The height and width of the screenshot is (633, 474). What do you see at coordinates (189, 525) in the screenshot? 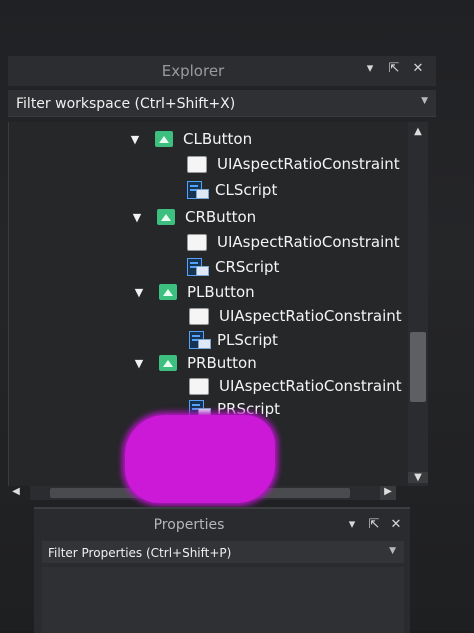
I see `properties-title: Properties` at bounding box center [189, 525].